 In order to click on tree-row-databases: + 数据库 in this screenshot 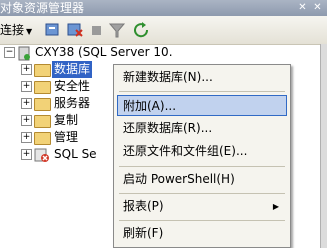, I will do `click(55, 69)`.